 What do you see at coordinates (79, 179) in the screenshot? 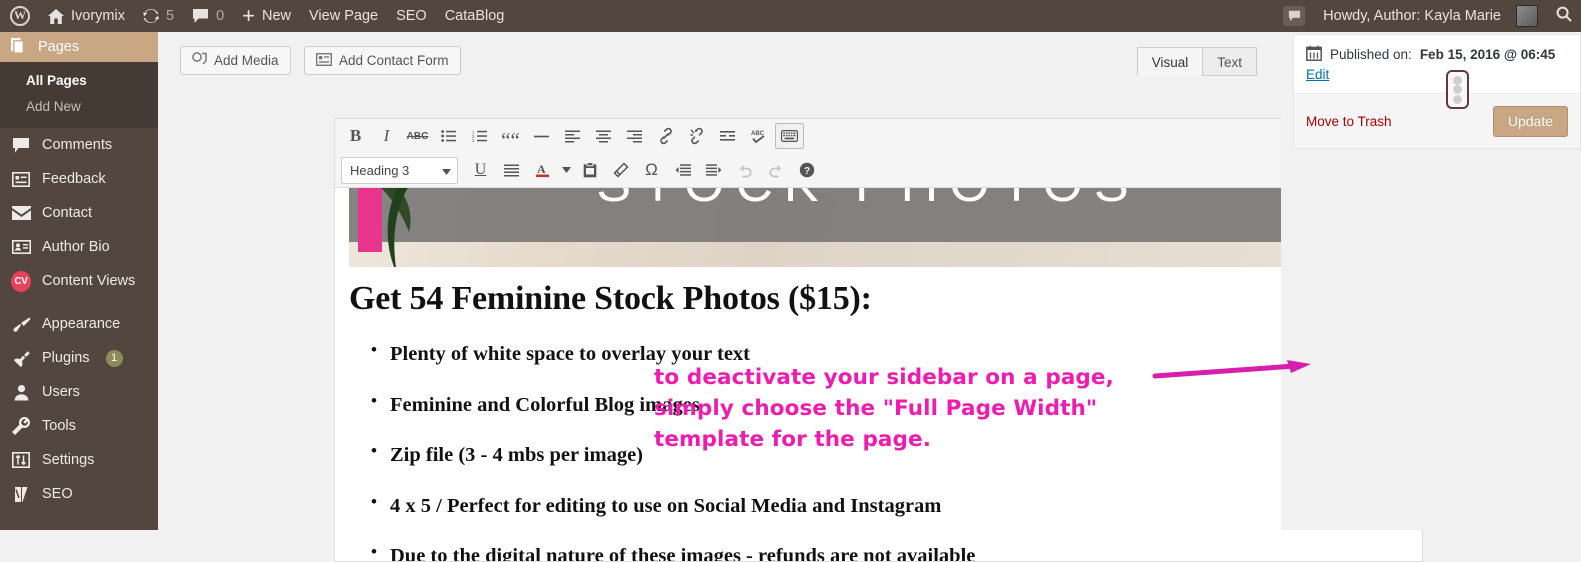
I see `sidebar-item-feedback: Feedback` at bounding box center [79, 179].